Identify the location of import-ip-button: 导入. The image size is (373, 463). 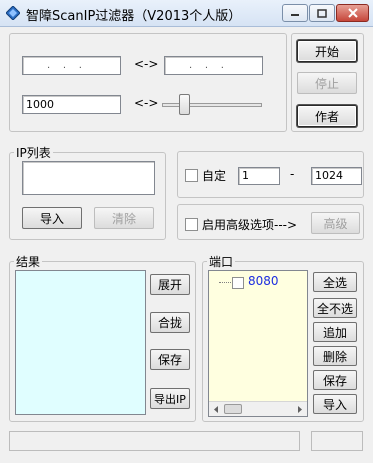
(52, 218).